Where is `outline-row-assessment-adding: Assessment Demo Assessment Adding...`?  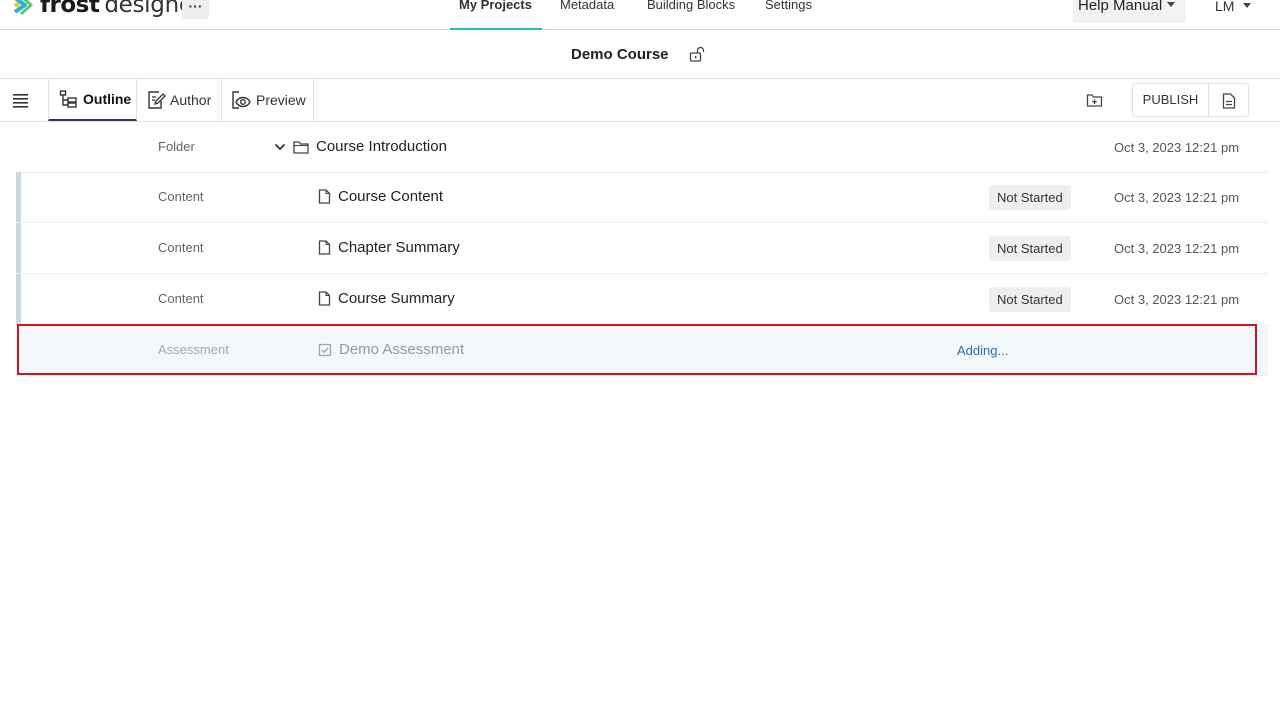 outline-row-assessment-adding: Assessment Demo Assessment Adding... is located at coordinates (642, 350).